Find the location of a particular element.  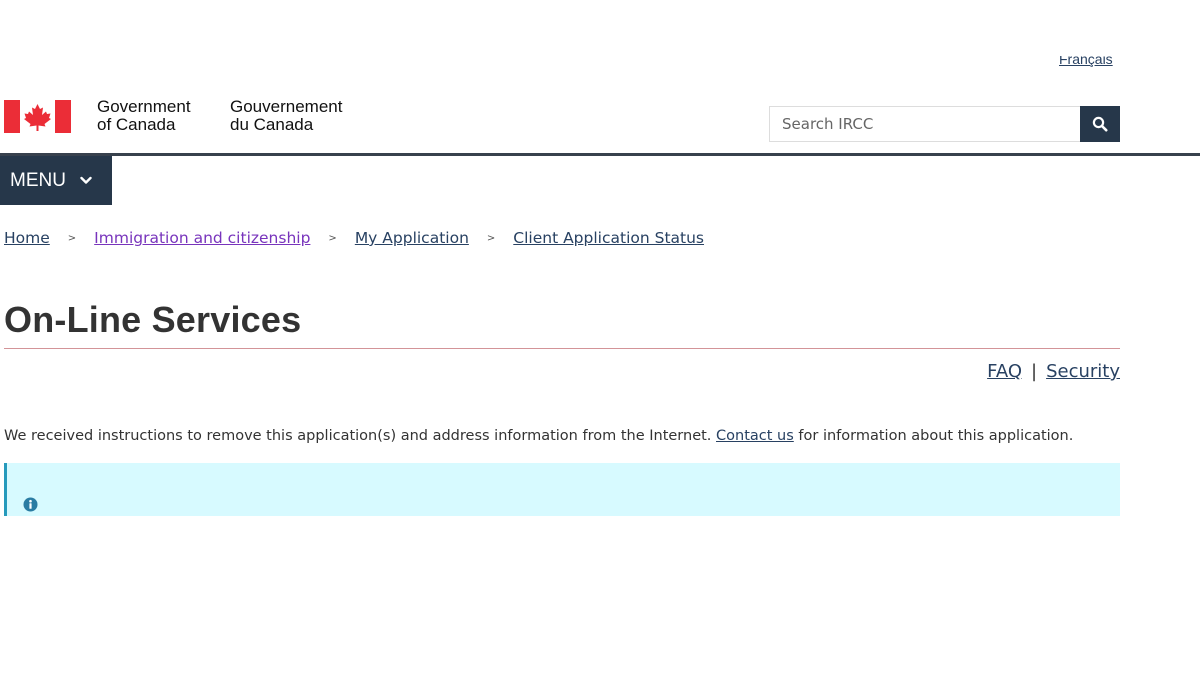

language-toggle-link: Français is located at coordinates (1089, 66).